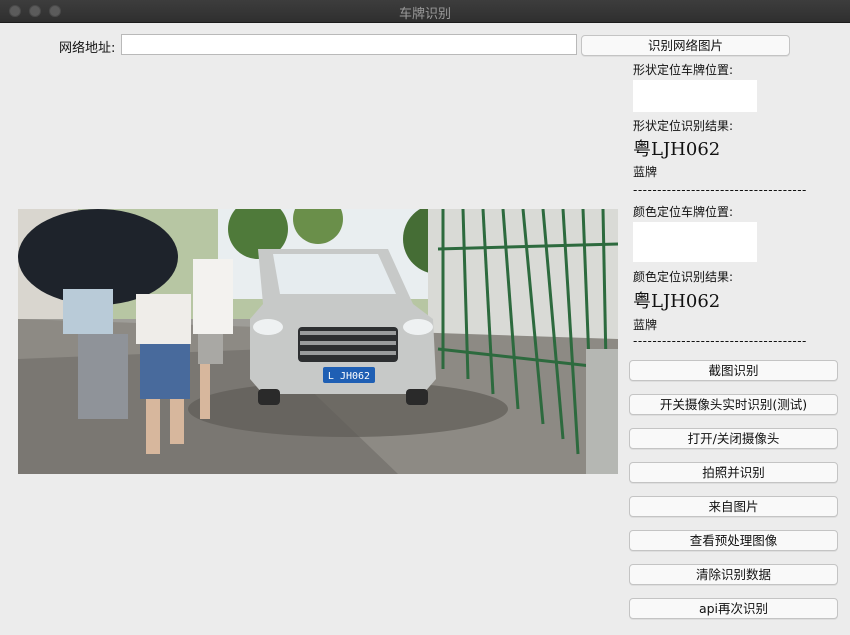 This screenshot has height=635, width=850. What do you see at coordinates (733, 608) in the screenshot?
I see `api-retry-button: api再次识别` at bounding box center [733, 608].